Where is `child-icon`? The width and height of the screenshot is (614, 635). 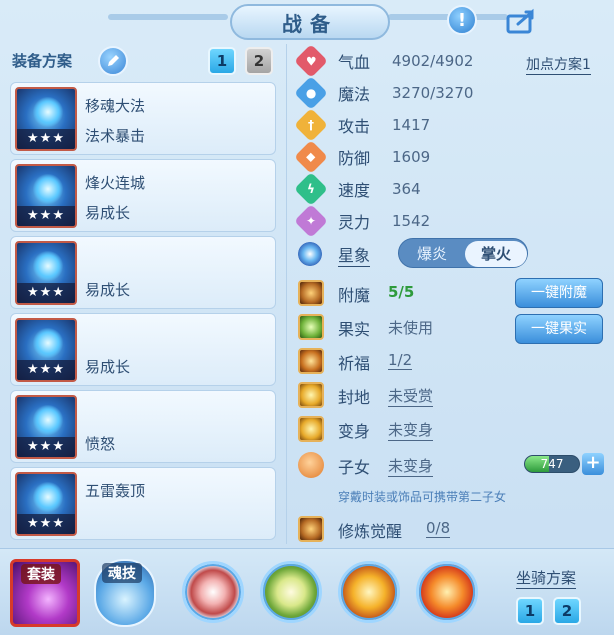 child-icon is located at coordinates (311, 465).